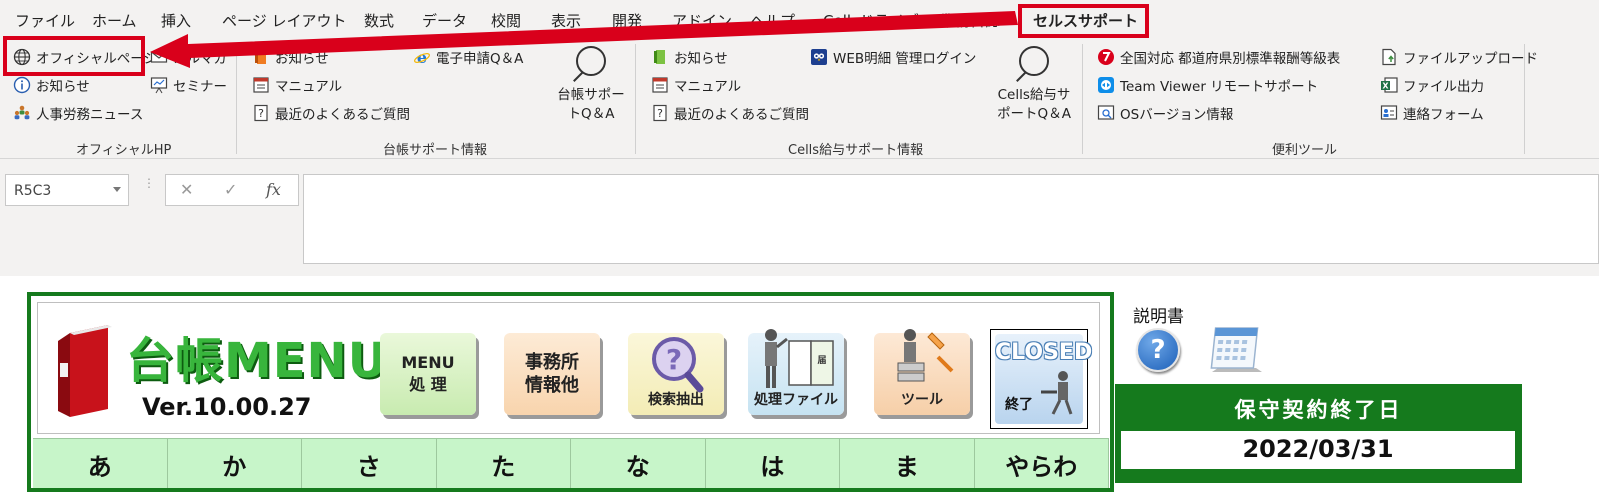 The width and height of the screenshot is (1599, 492). What do you see at coordinates (149, 188) in the screenshot?
I see `drag-handle-icon: ⋮` at bounding box center [149, 188].